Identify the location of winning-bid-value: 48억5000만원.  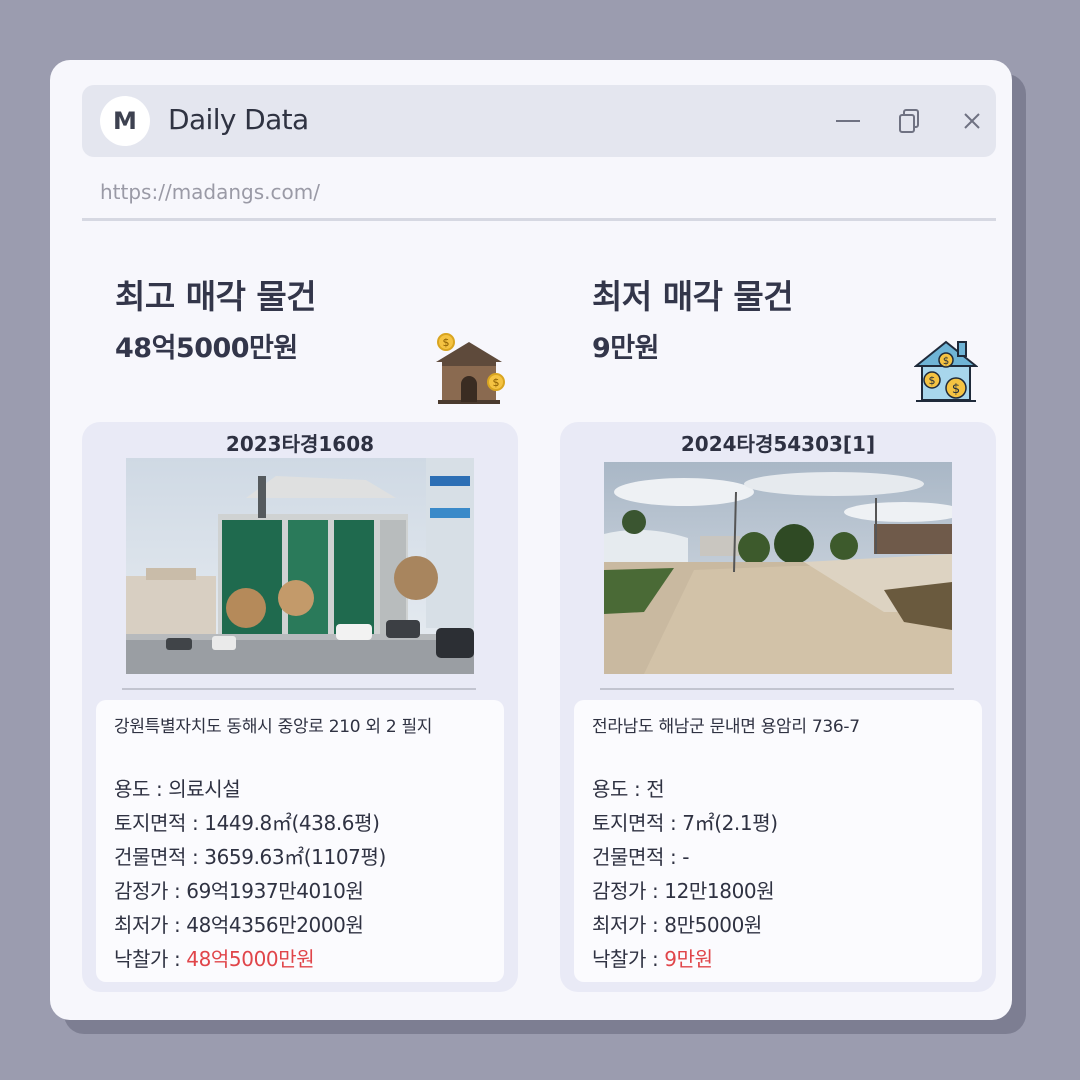
(250, 959).